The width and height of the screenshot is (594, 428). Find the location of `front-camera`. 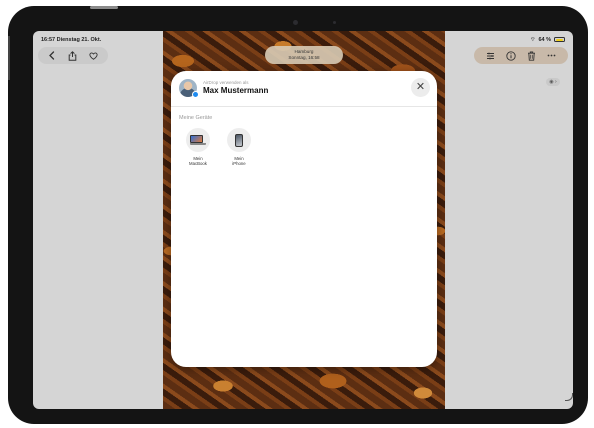

front-camera is located at coordinates (295, 22).